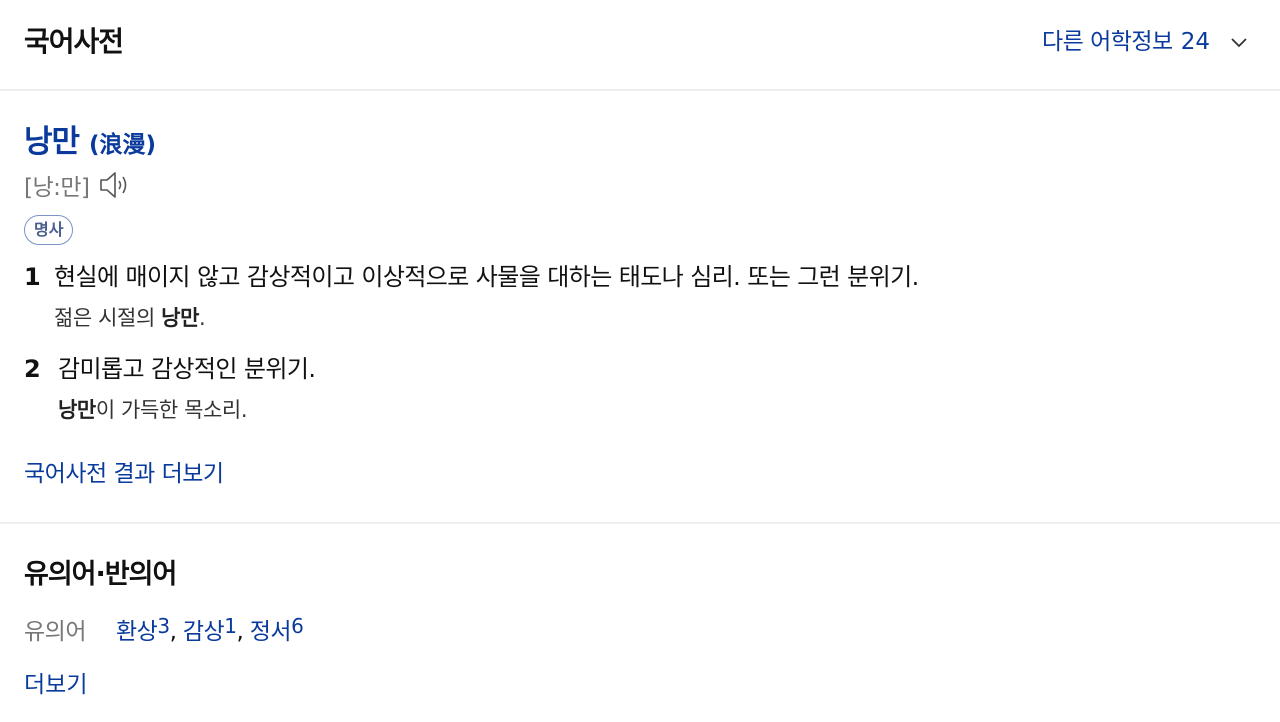  I want to click on synonym-link: 감상1, so click(210, 629).